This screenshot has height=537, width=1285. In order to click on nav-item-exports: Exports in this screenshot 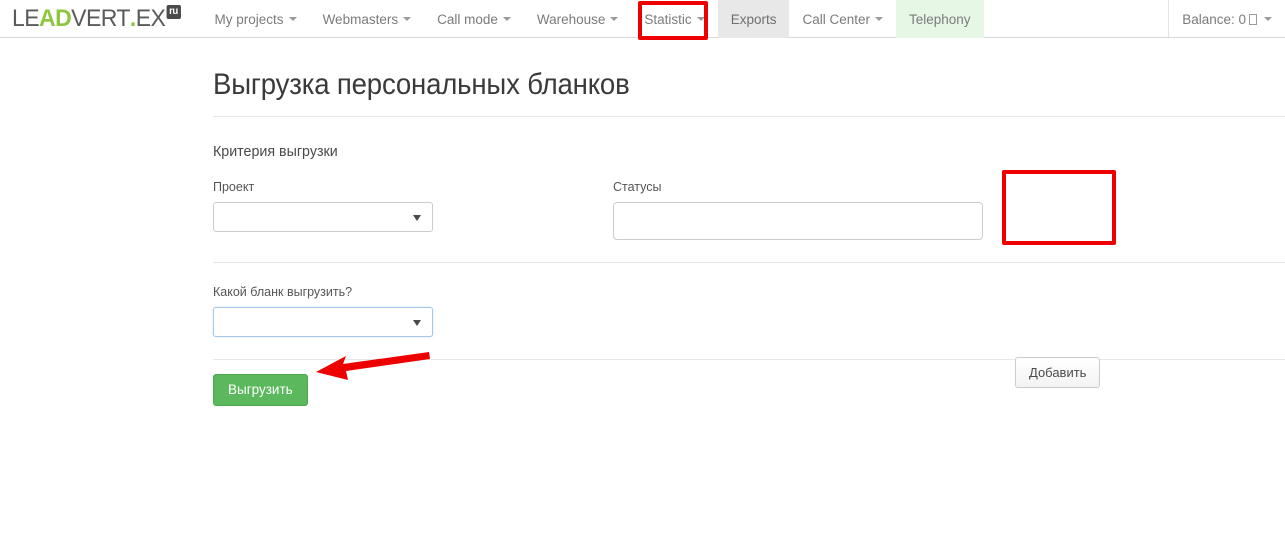, I will do `click(753, 19)`.